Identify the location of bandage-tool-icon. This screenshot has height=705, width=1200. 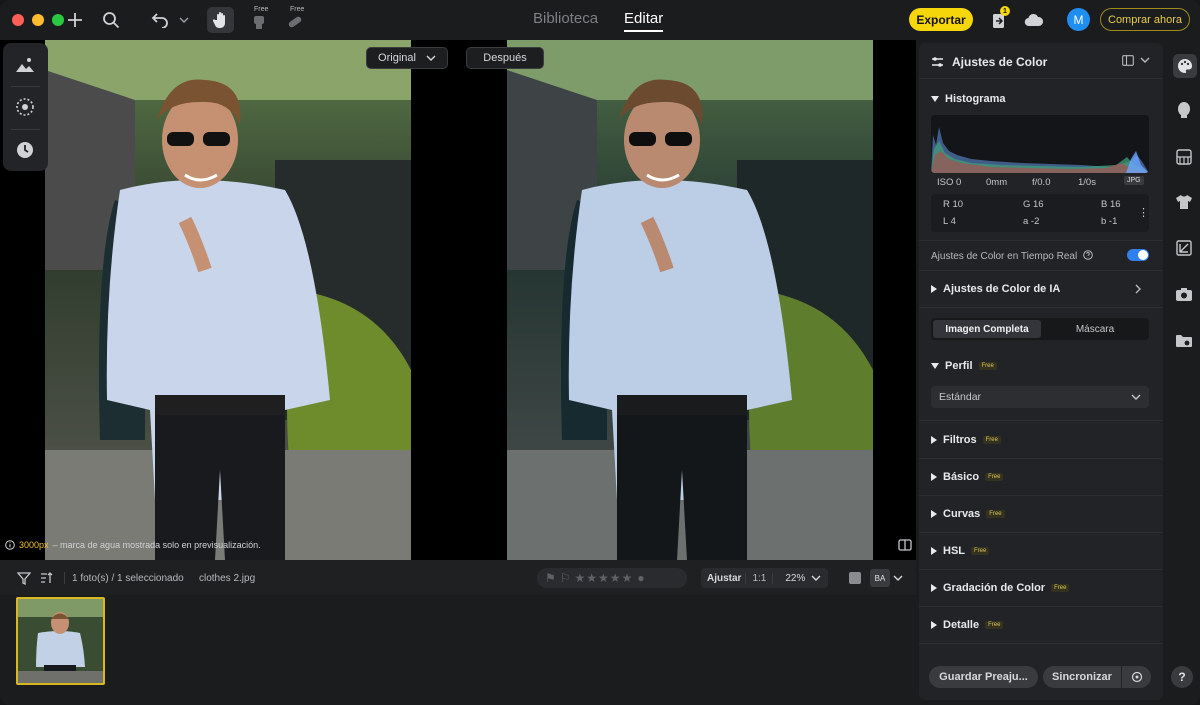
(295, 22).